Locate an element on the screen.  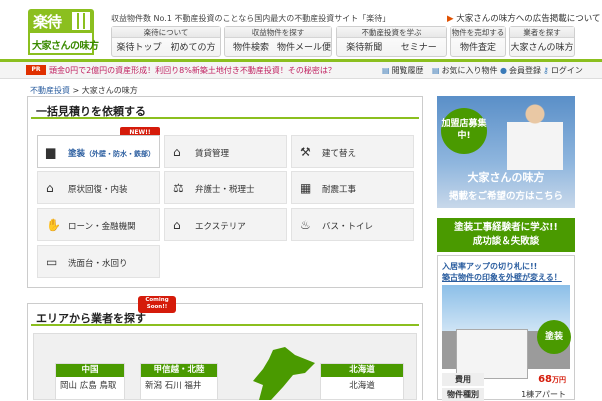
breadcrumb-root: 不動産投資 is located at coordinates (50, 90).